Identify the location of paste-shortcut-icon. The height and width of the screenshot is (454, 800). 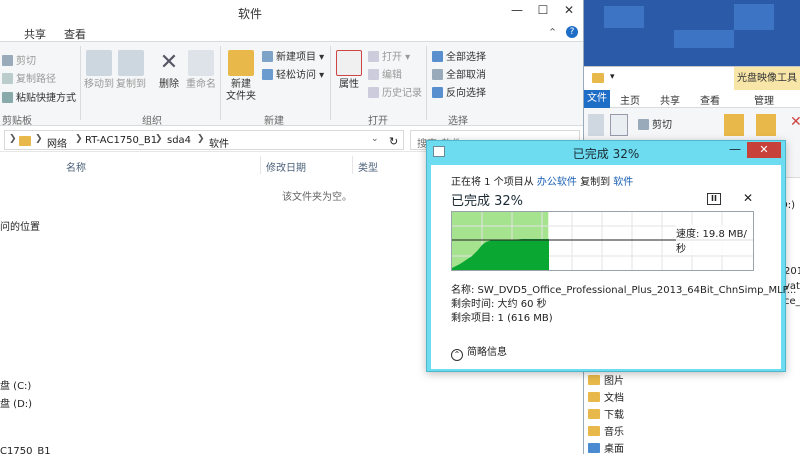
(7, 97).